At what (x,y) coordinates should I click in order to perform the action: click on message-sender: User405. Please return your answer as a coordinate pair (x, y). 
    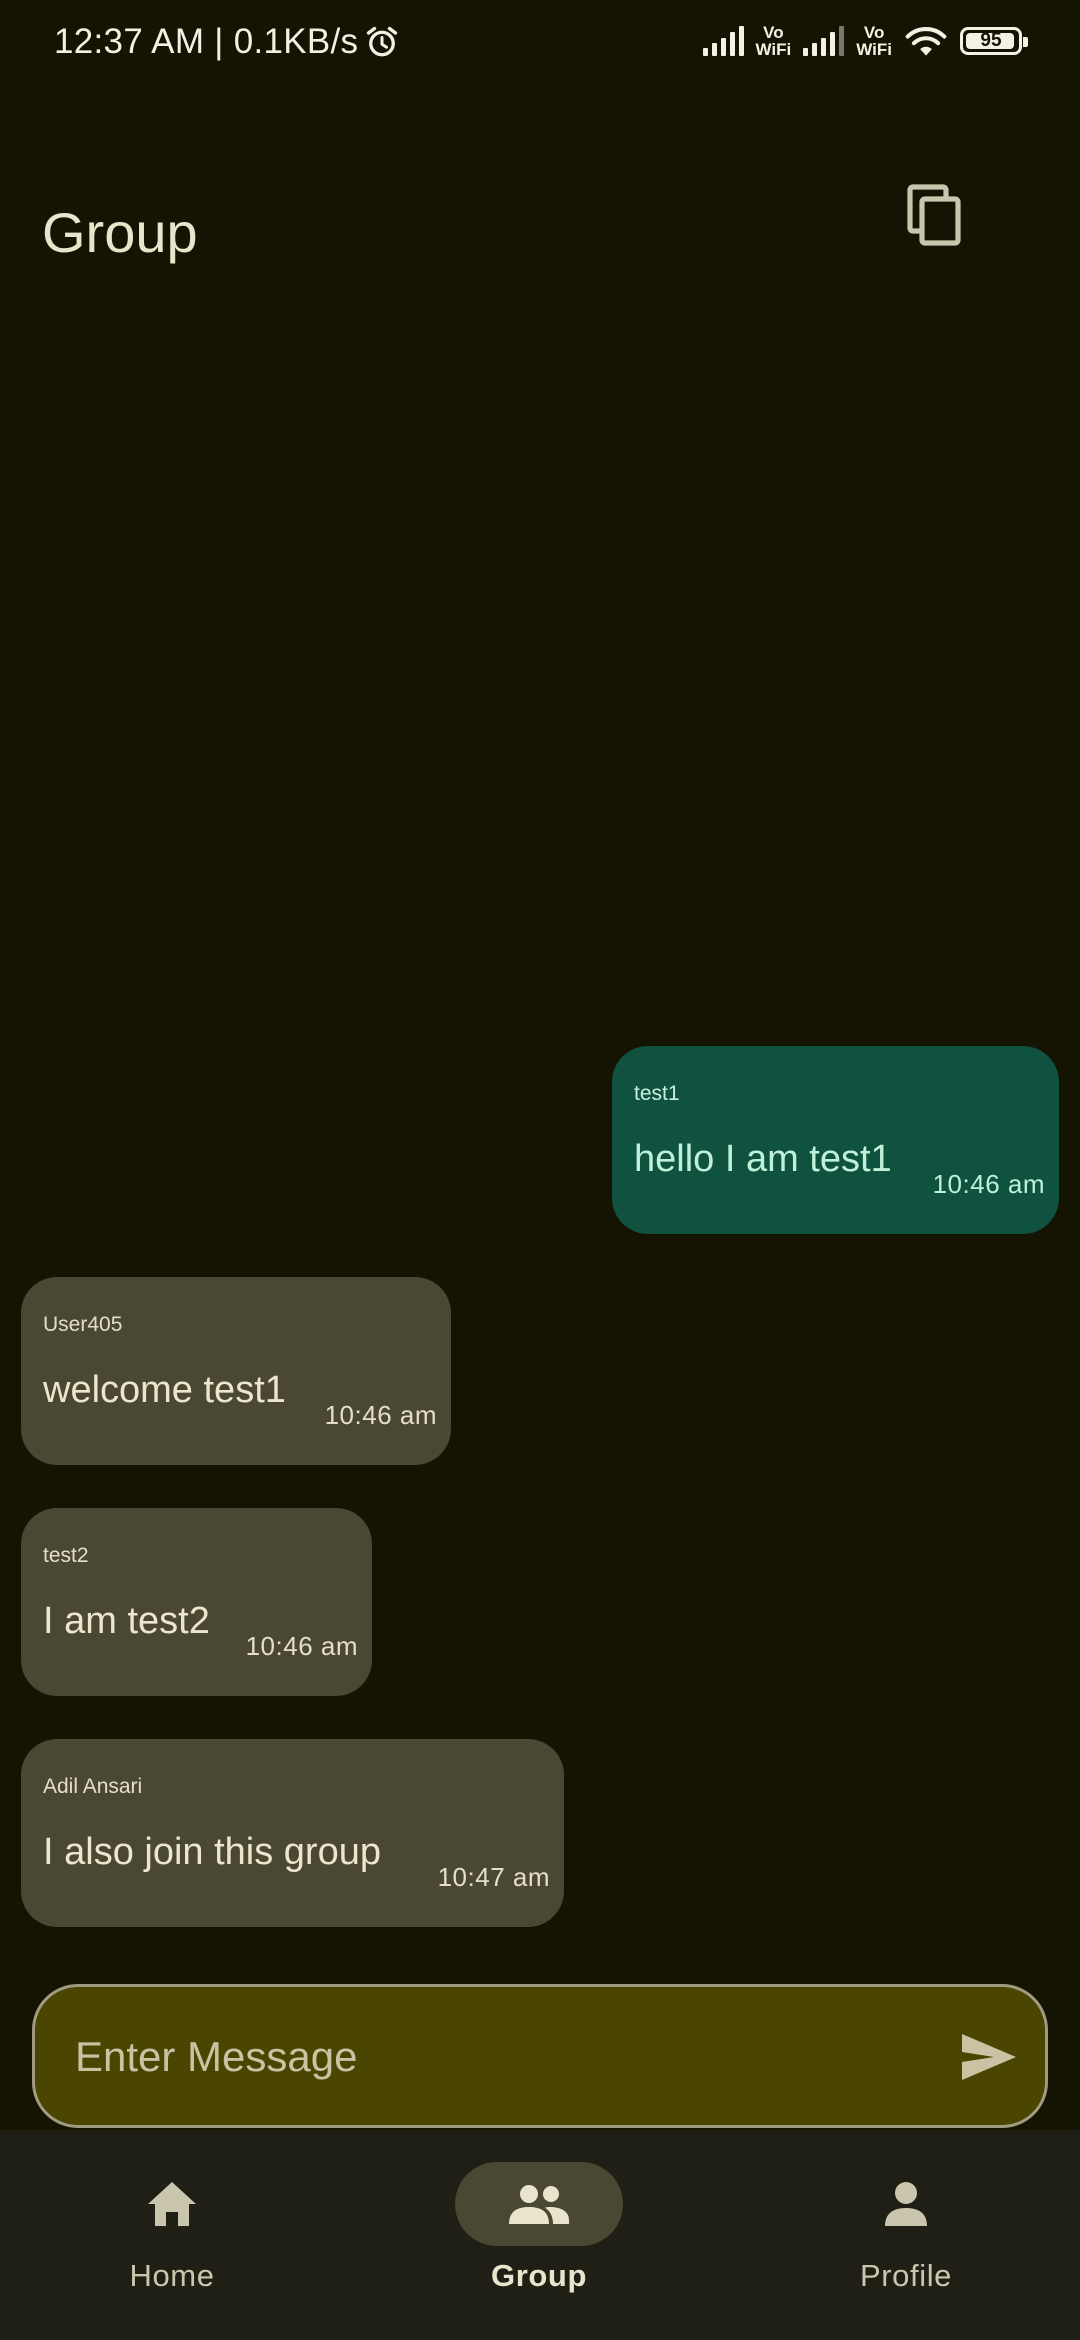
    Looking at the image, I should click on (83, 1324).